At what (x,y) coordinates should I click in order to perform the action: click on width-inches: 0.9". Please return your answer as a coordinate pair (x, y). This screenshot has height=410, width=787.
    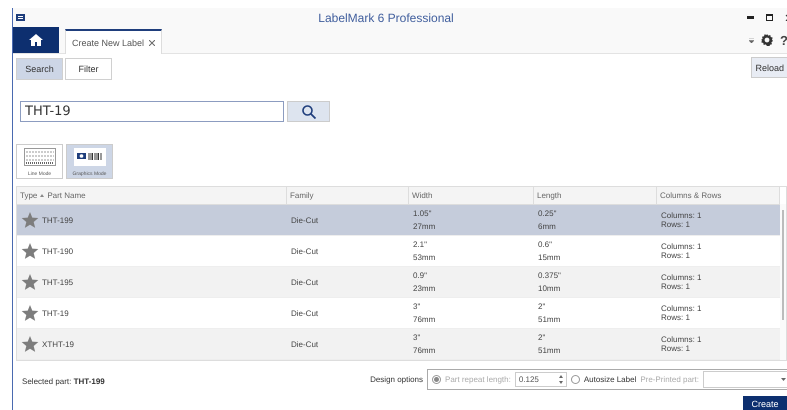
    Looking at the image, I should click on (420, 275).